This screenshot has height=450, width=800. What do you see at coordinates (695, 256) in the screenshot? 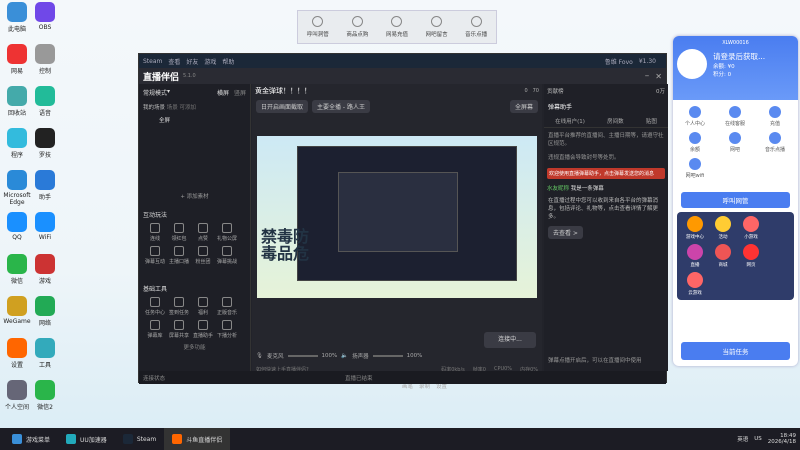
I see `game-tile: 直播` at bounding box center [695, 256].